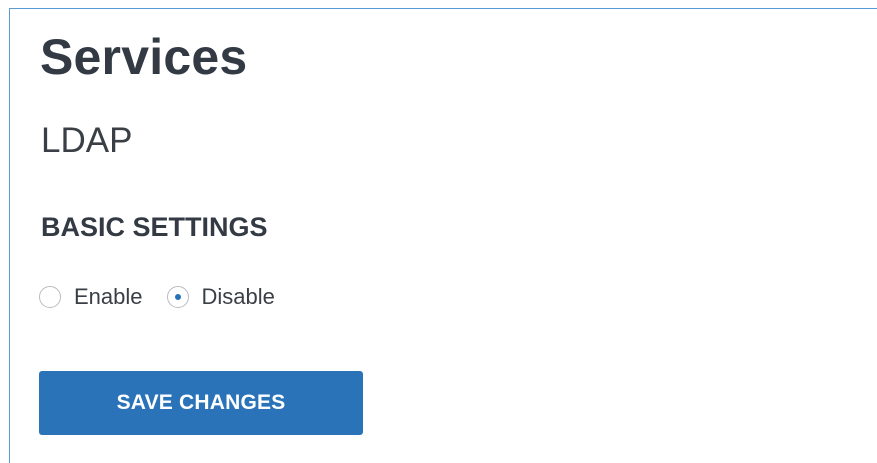  Describe the element at coordinates (201, 403) in the screenshot. I see `save-changes-button: SAVE CHANGES` at that location.